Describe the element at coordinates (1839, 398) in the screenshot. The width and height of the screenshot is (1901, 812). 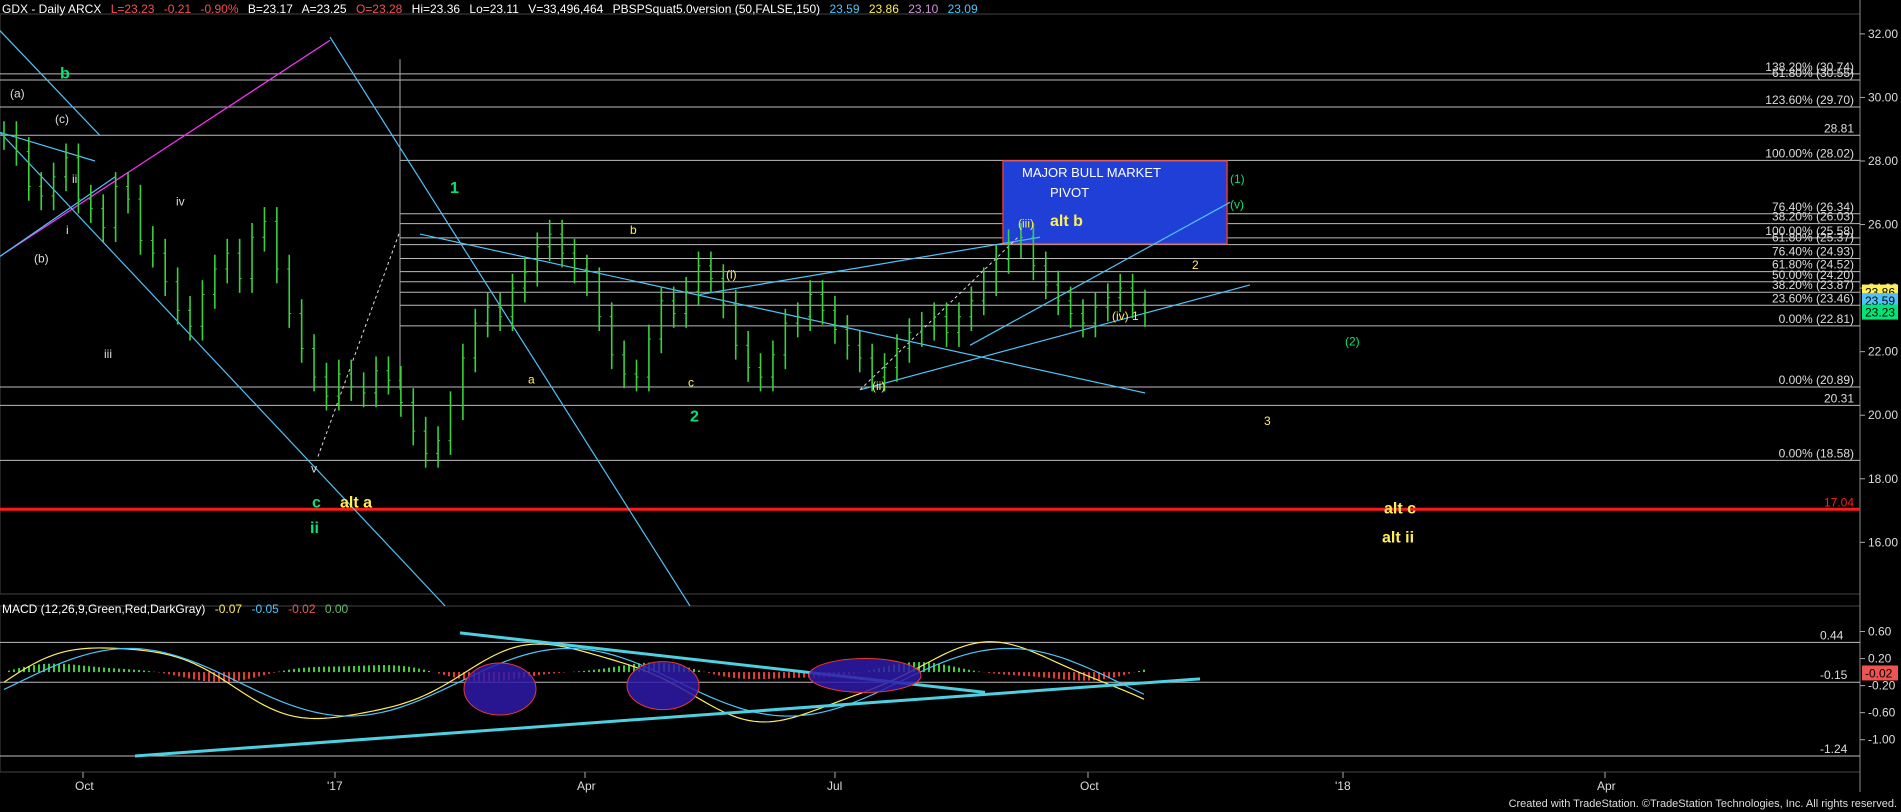
I see `fib-level-label: 20.31` at that location.